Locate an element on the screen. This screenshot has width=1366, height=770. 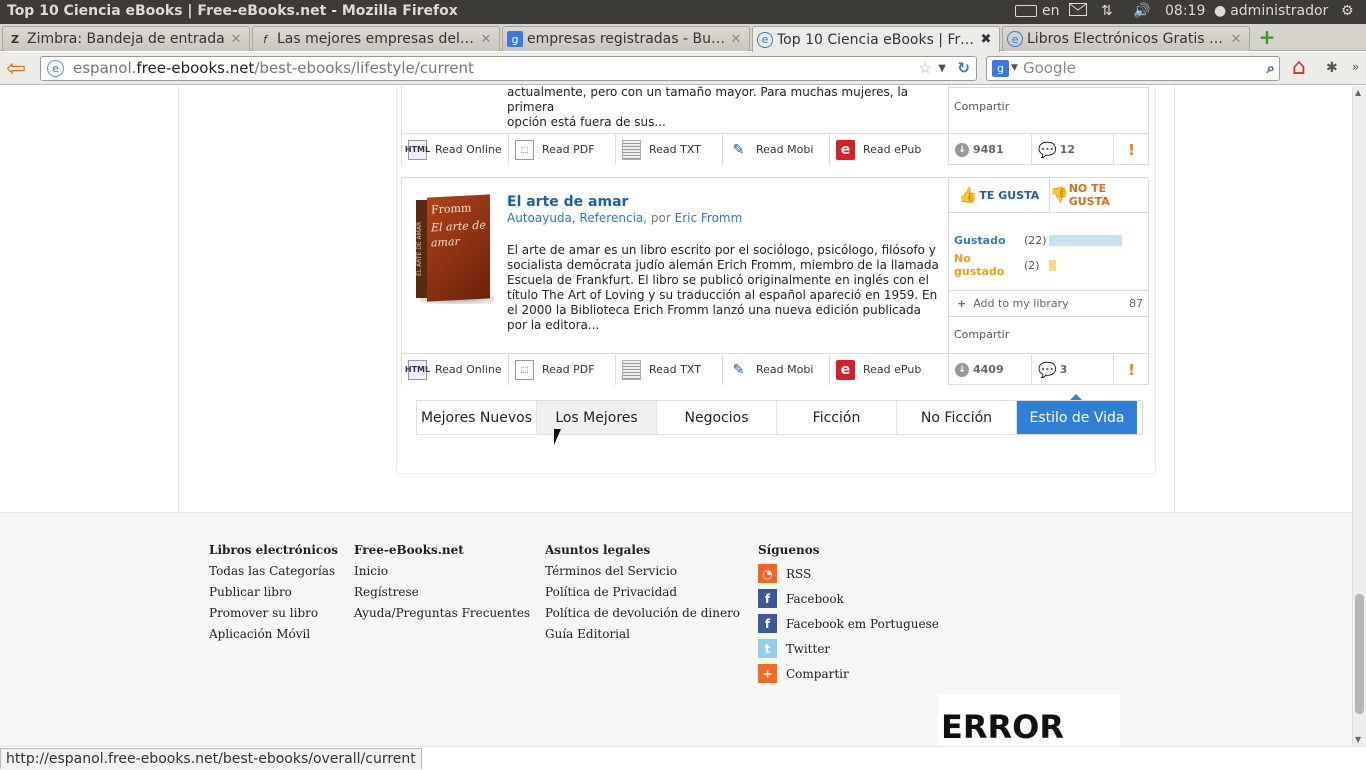
download-count: ↓ 4409 is located at coordinates (990, 369).